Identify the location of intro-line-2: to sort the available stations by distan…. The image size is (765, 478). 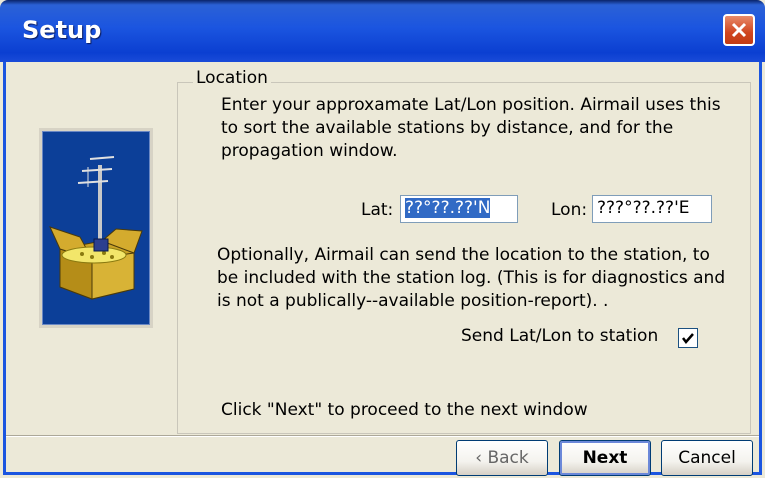
(447, 128).